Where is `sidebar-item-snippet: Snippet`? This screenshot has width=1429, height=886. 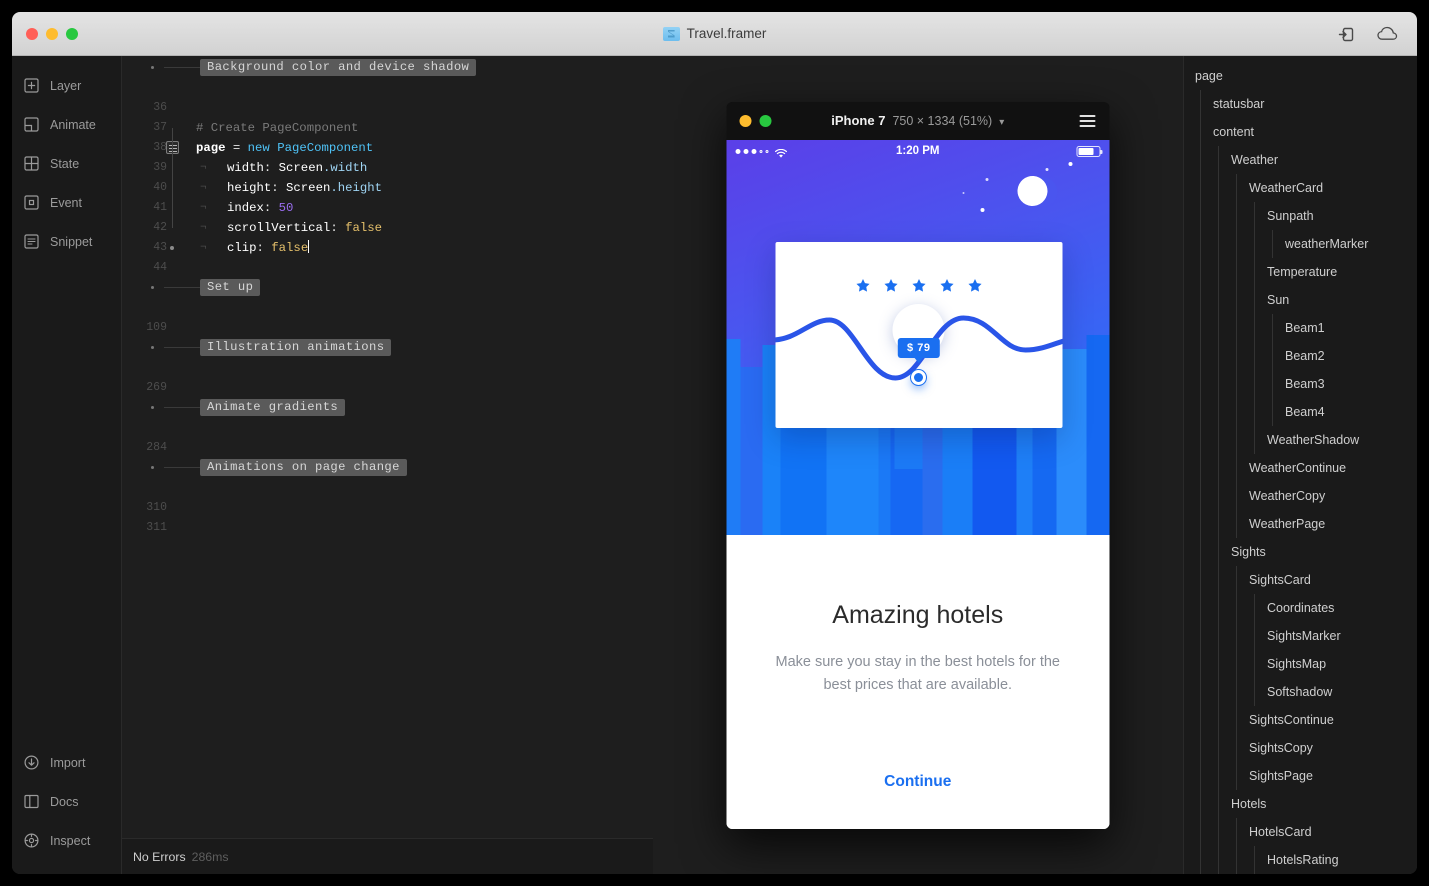
sidebar-item-snippet: Snippet is located at coordinates (66, 241).